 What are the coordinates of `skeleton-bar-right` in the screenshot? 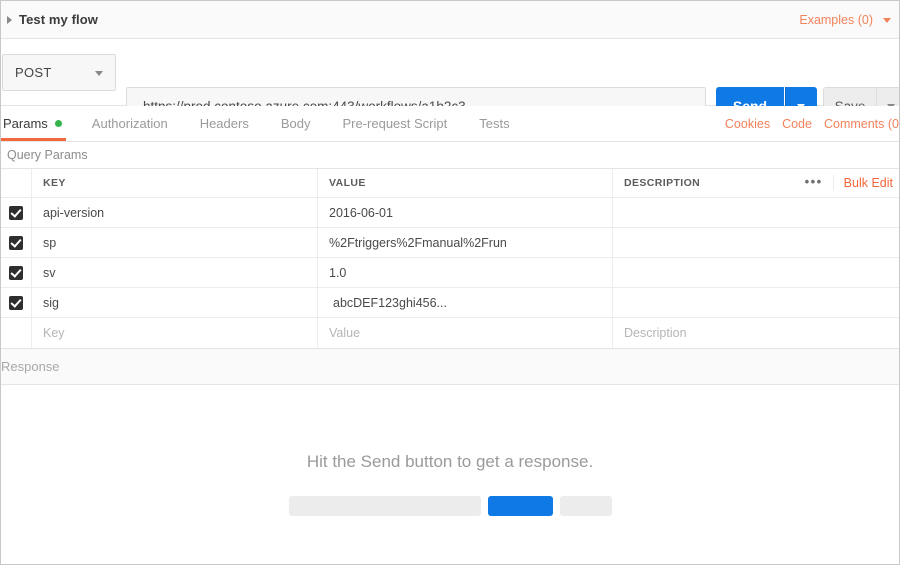 It's located at (585, 506).